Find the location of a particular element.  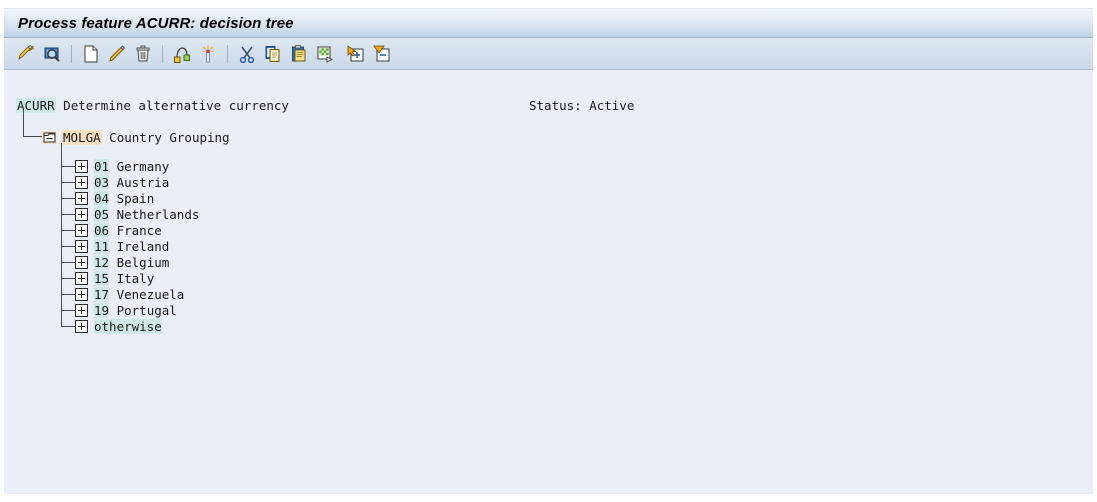

tree-child-text: Spain is located at coordinates (135, 198).